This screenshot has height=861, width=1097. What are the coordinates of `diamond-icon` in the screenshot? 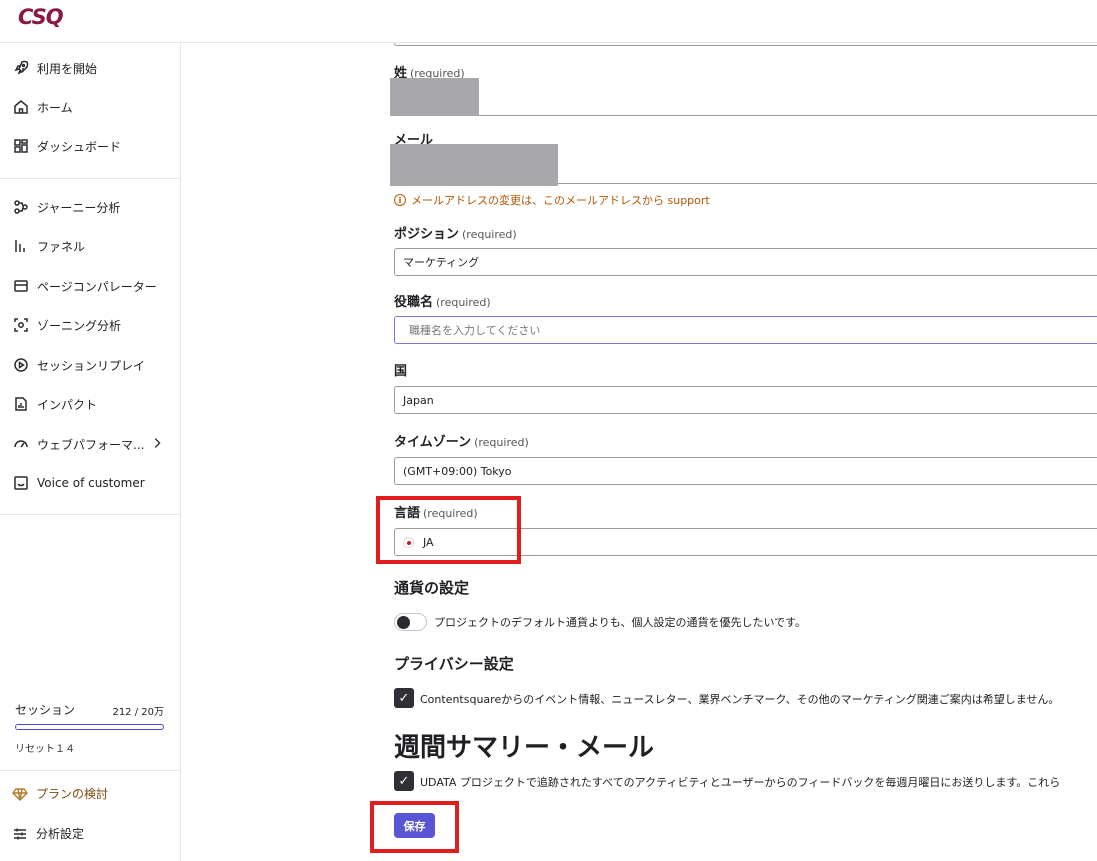 It's located at (20, 794).